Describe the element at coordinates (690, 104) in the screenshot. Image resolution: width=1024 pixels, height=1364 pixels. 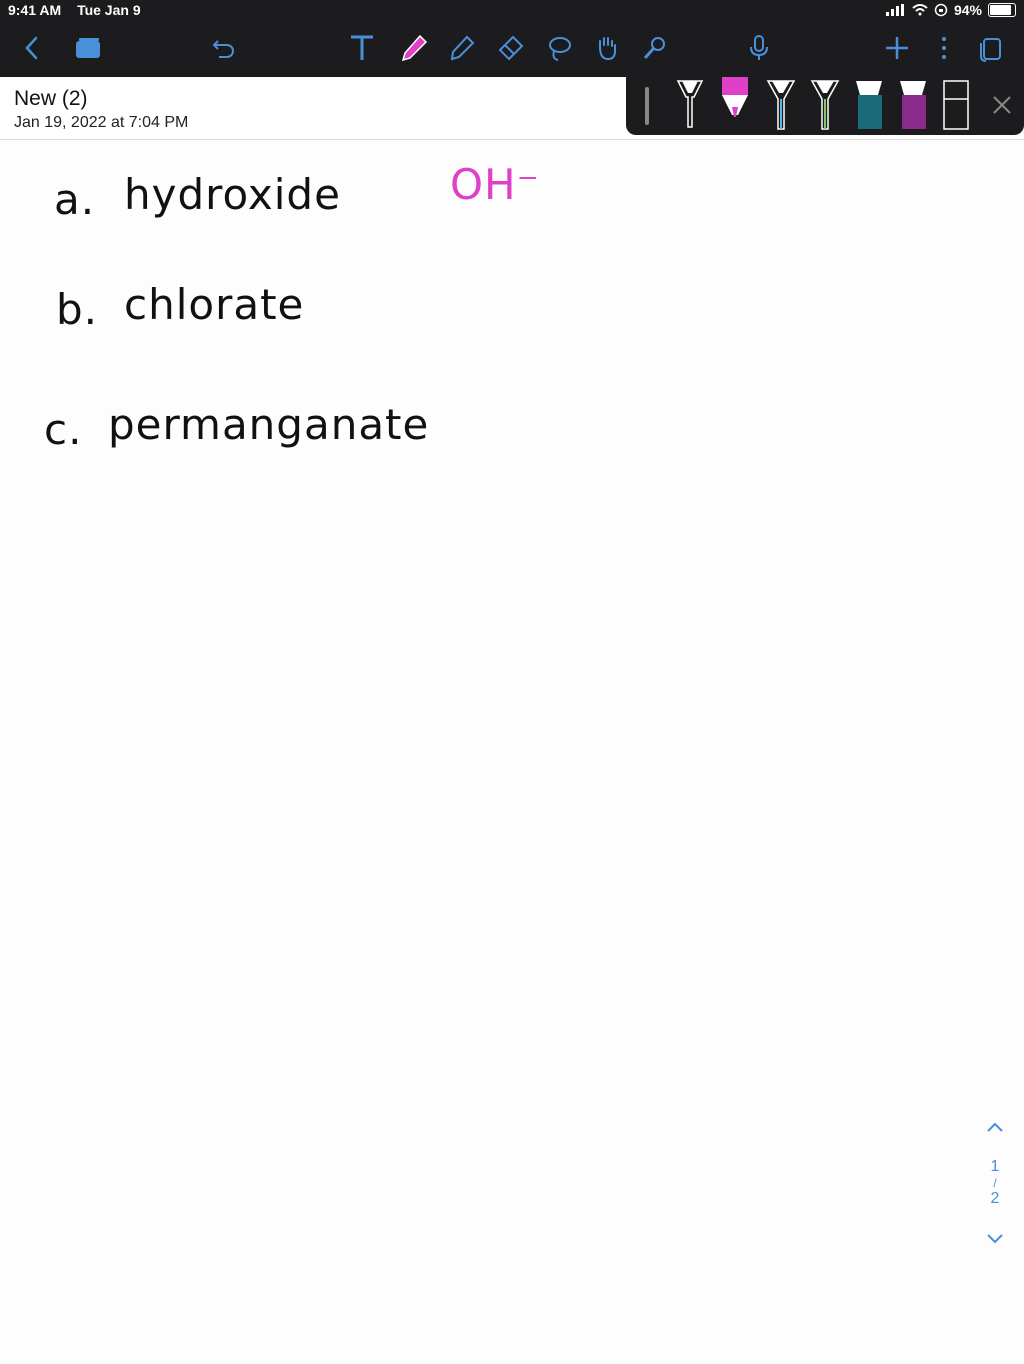
I see `pen-fine-black` at that location.